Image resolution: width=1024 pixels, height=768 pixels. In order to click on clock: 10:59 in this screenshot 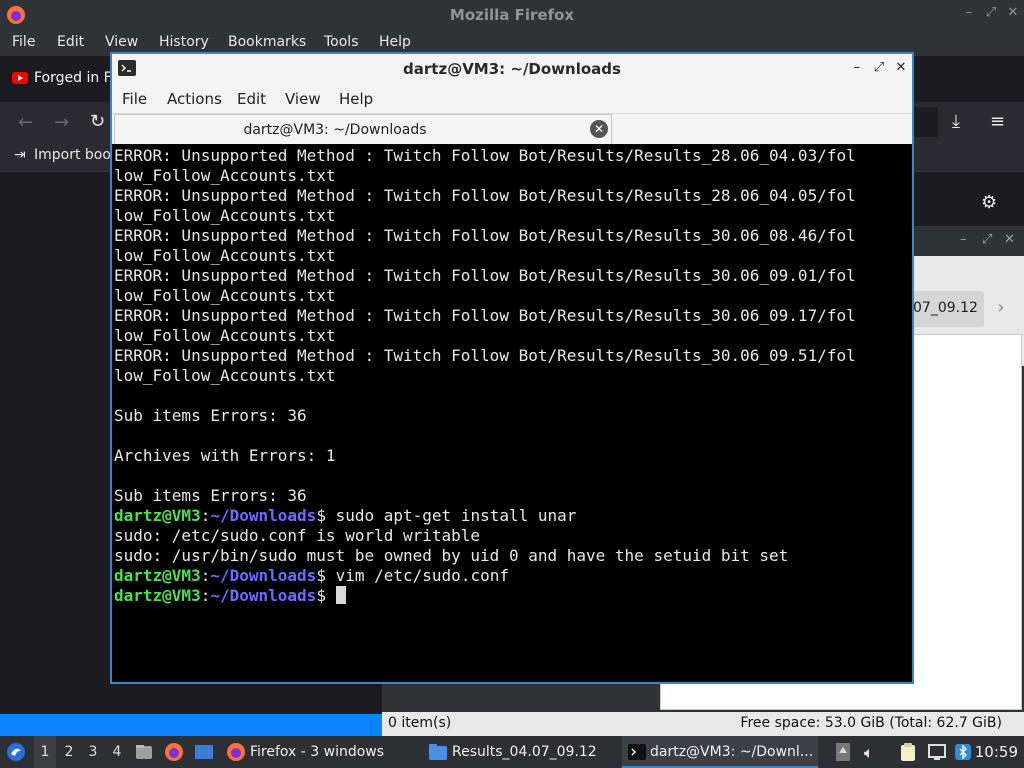, I will do `click(996, 752)`.